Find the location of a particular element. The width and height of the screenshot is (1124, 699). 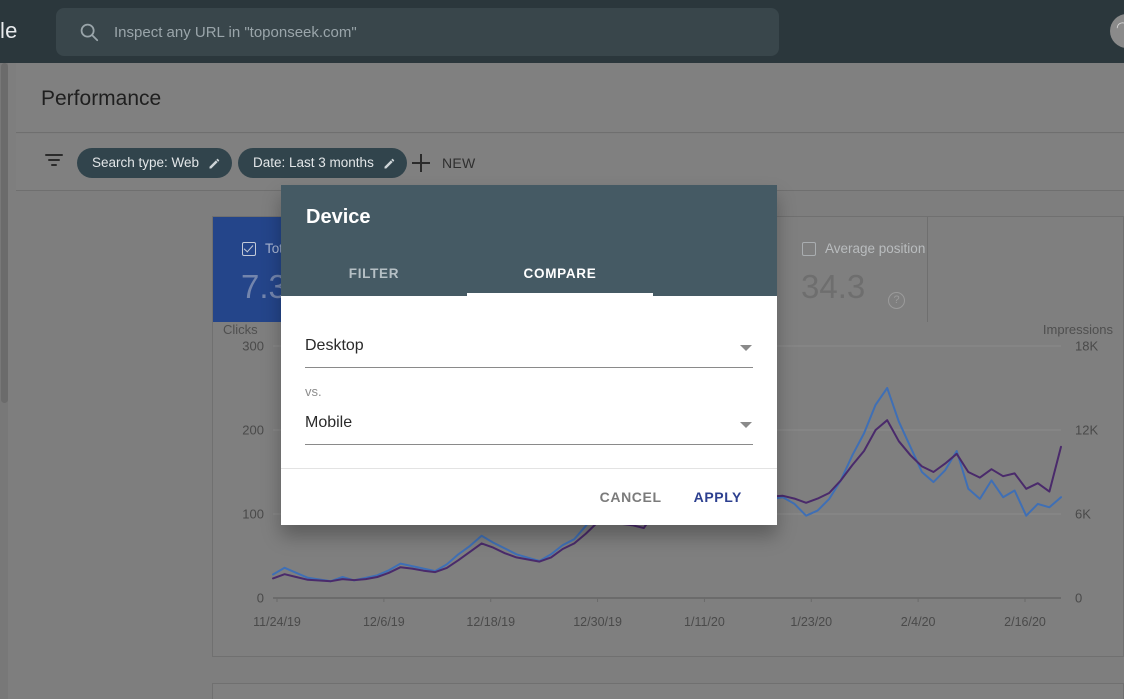

app-top-bar: le Inspect any URL in "toponseek.com" ◠ is located at coordinates (562, 31).